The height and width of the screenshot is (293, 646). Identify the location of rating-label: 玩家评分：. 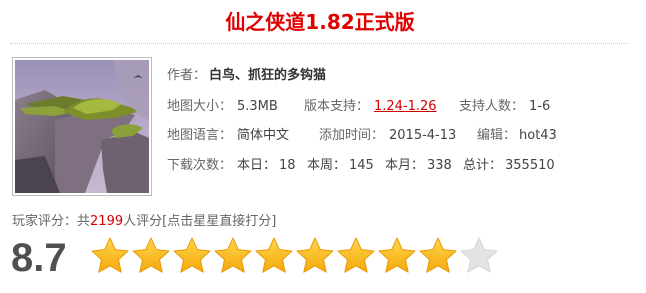
(45, 221).